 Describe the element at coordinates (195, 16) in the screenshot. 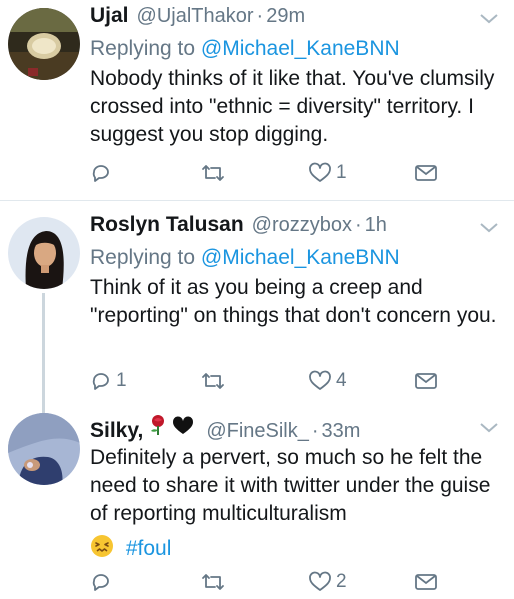

I see `user-handle: @UjalThakor` at that location.